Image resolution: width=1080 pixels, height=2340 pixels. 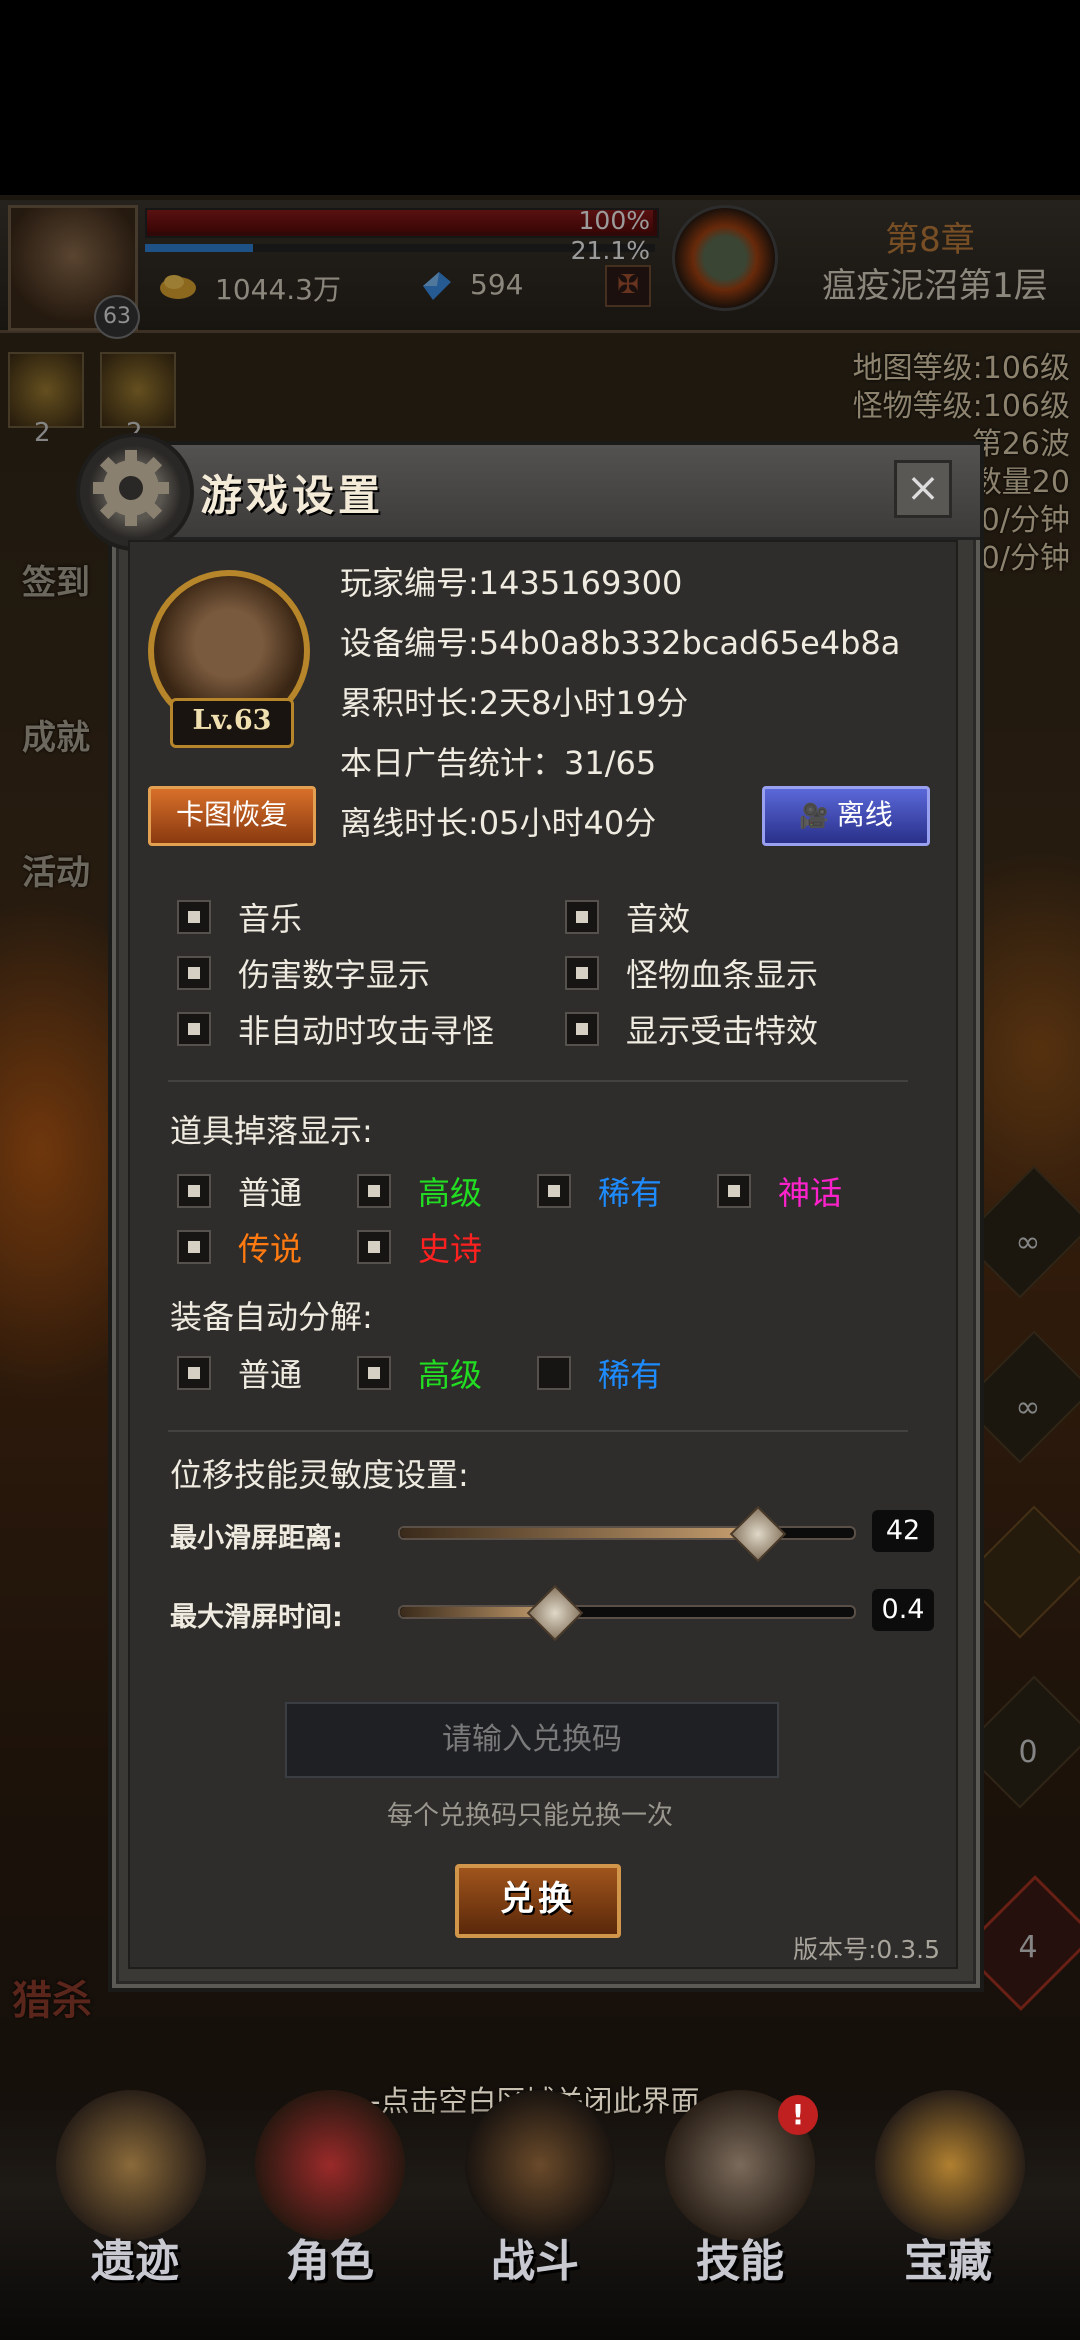 What do you see at coordinates (630, 1193) in the screenshot?
I see `drop-rare-label: 稀有` at bounding box center [630, 1193].